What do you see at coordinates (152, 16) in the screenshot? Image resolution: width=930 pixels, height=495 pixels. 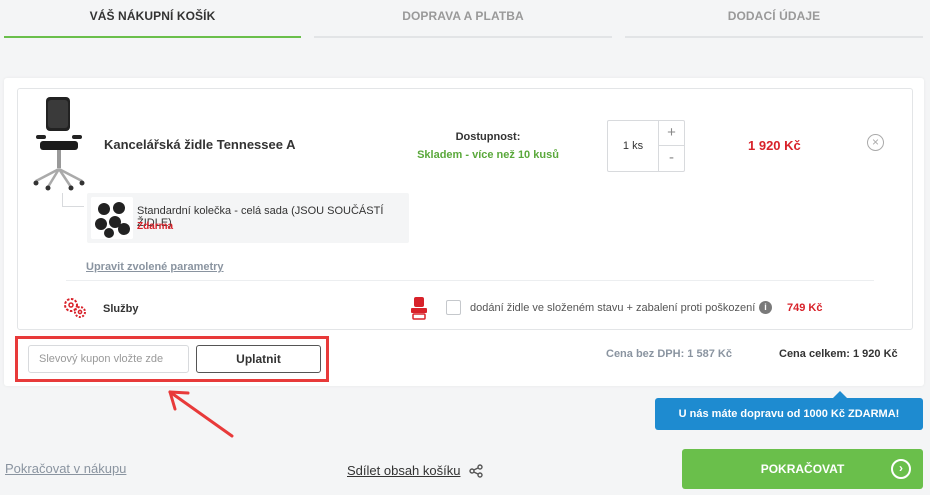 I see `step-cart-label: VÁŠ NÁKUPNÍ KOŠÍK` at bounding box center [152, 16].